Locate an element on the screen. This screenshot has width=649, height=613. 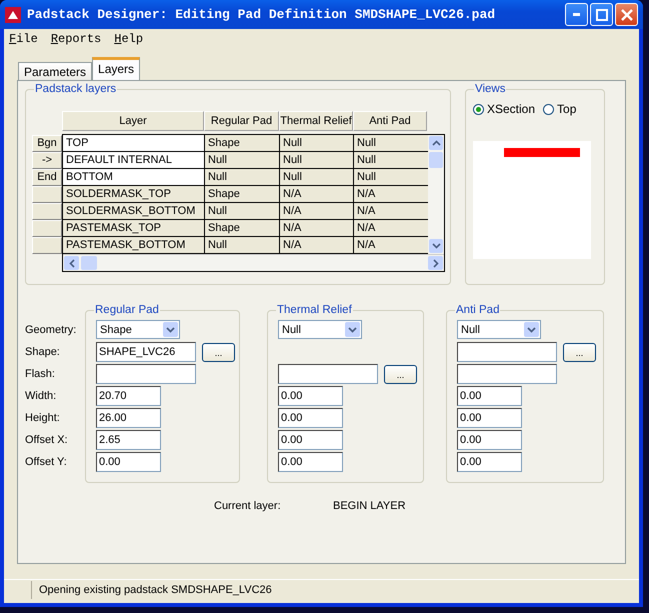
column-header: Layer is located at coordinates (133, 121).